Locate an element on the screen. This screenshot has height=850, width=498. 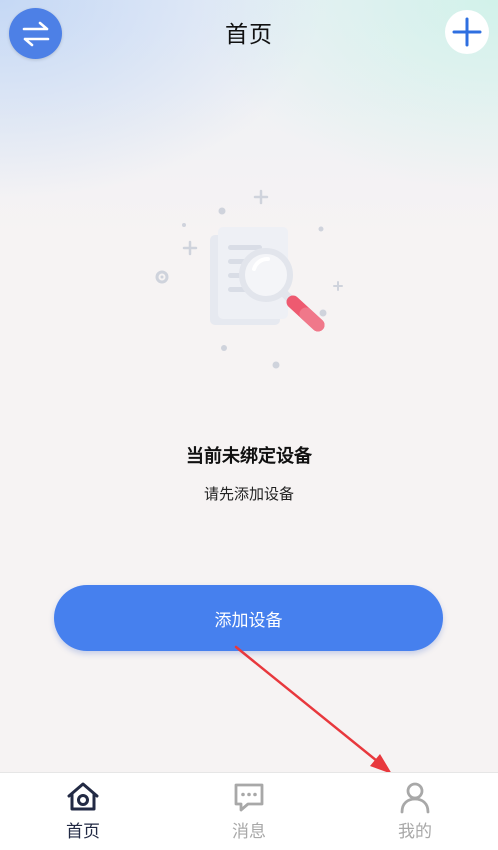
tab-messages-label: 消息 is located at coordinates (249, 832).